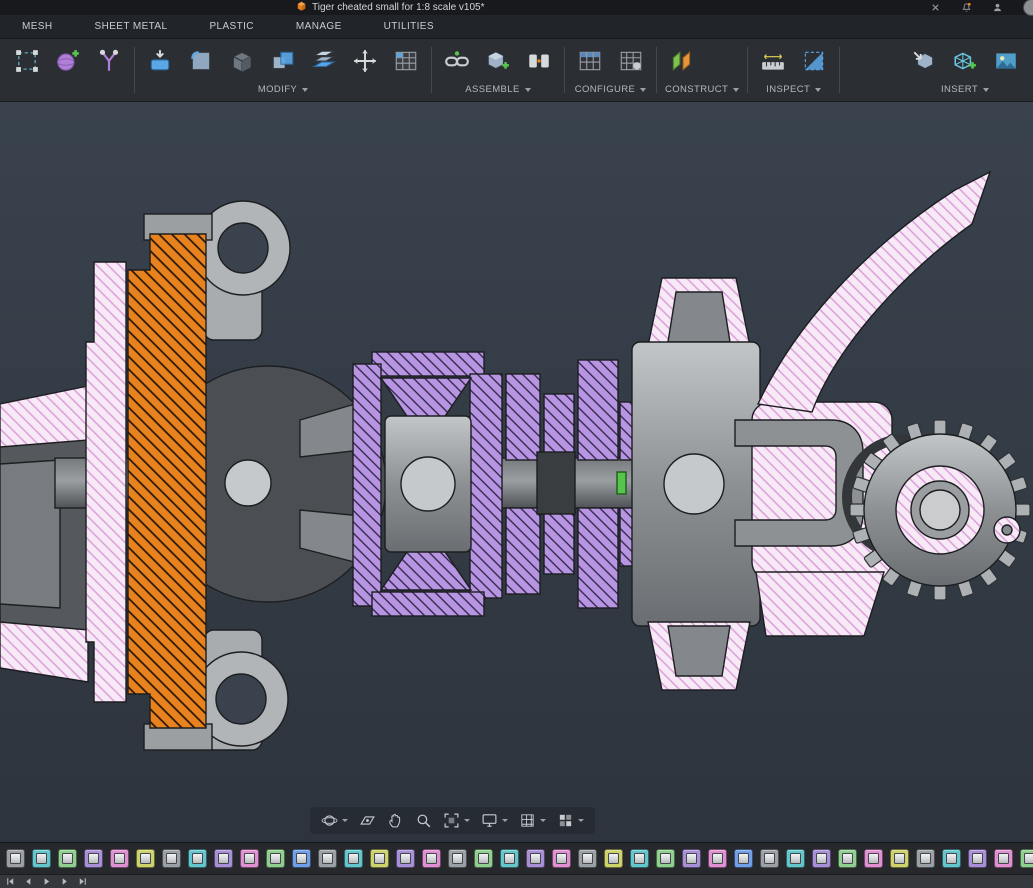  I want to click on fit-button, so click(456, 820).